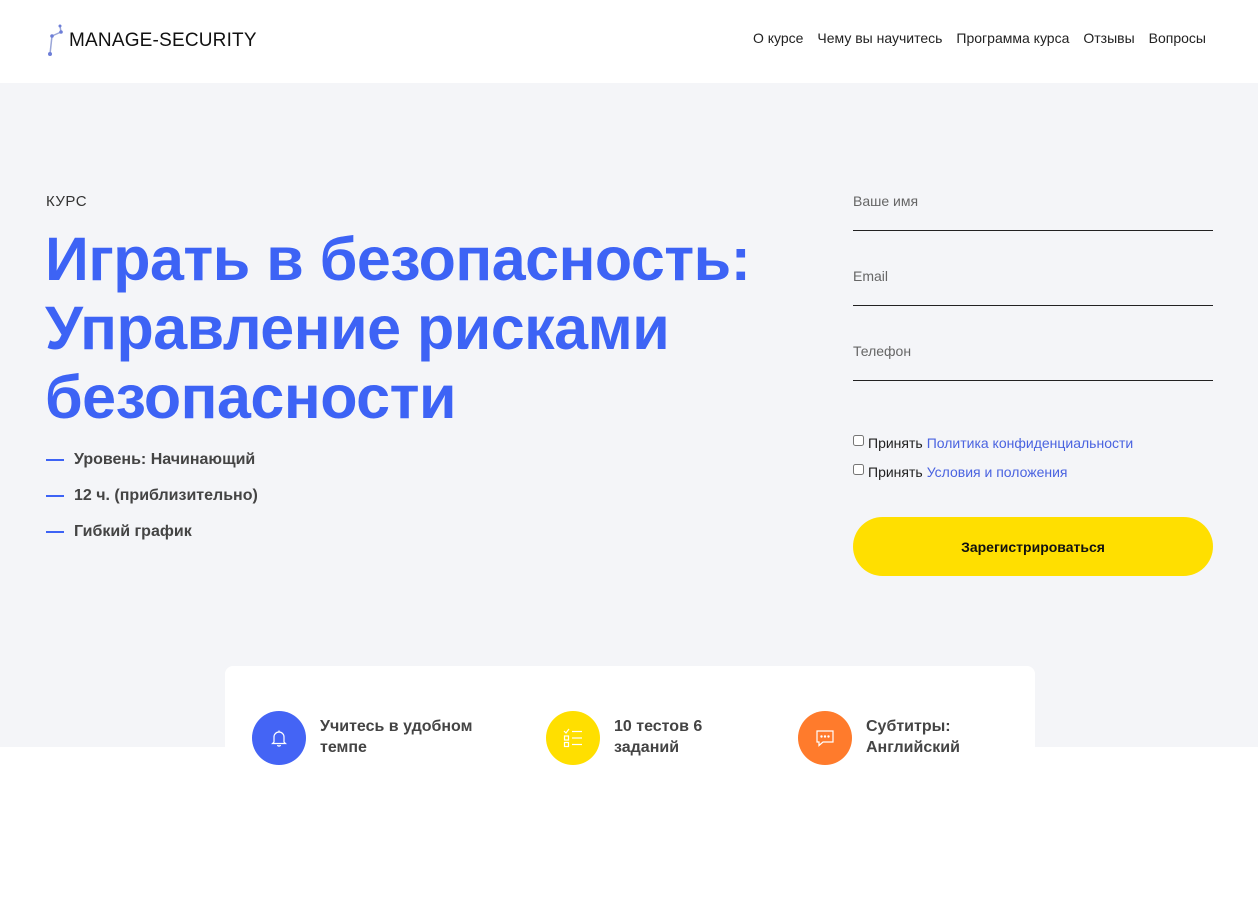  Describe the element at coordinates (879, 38) in the screenshot. I see `nav-what-you-learn: Чему вы научитесь` at that location.